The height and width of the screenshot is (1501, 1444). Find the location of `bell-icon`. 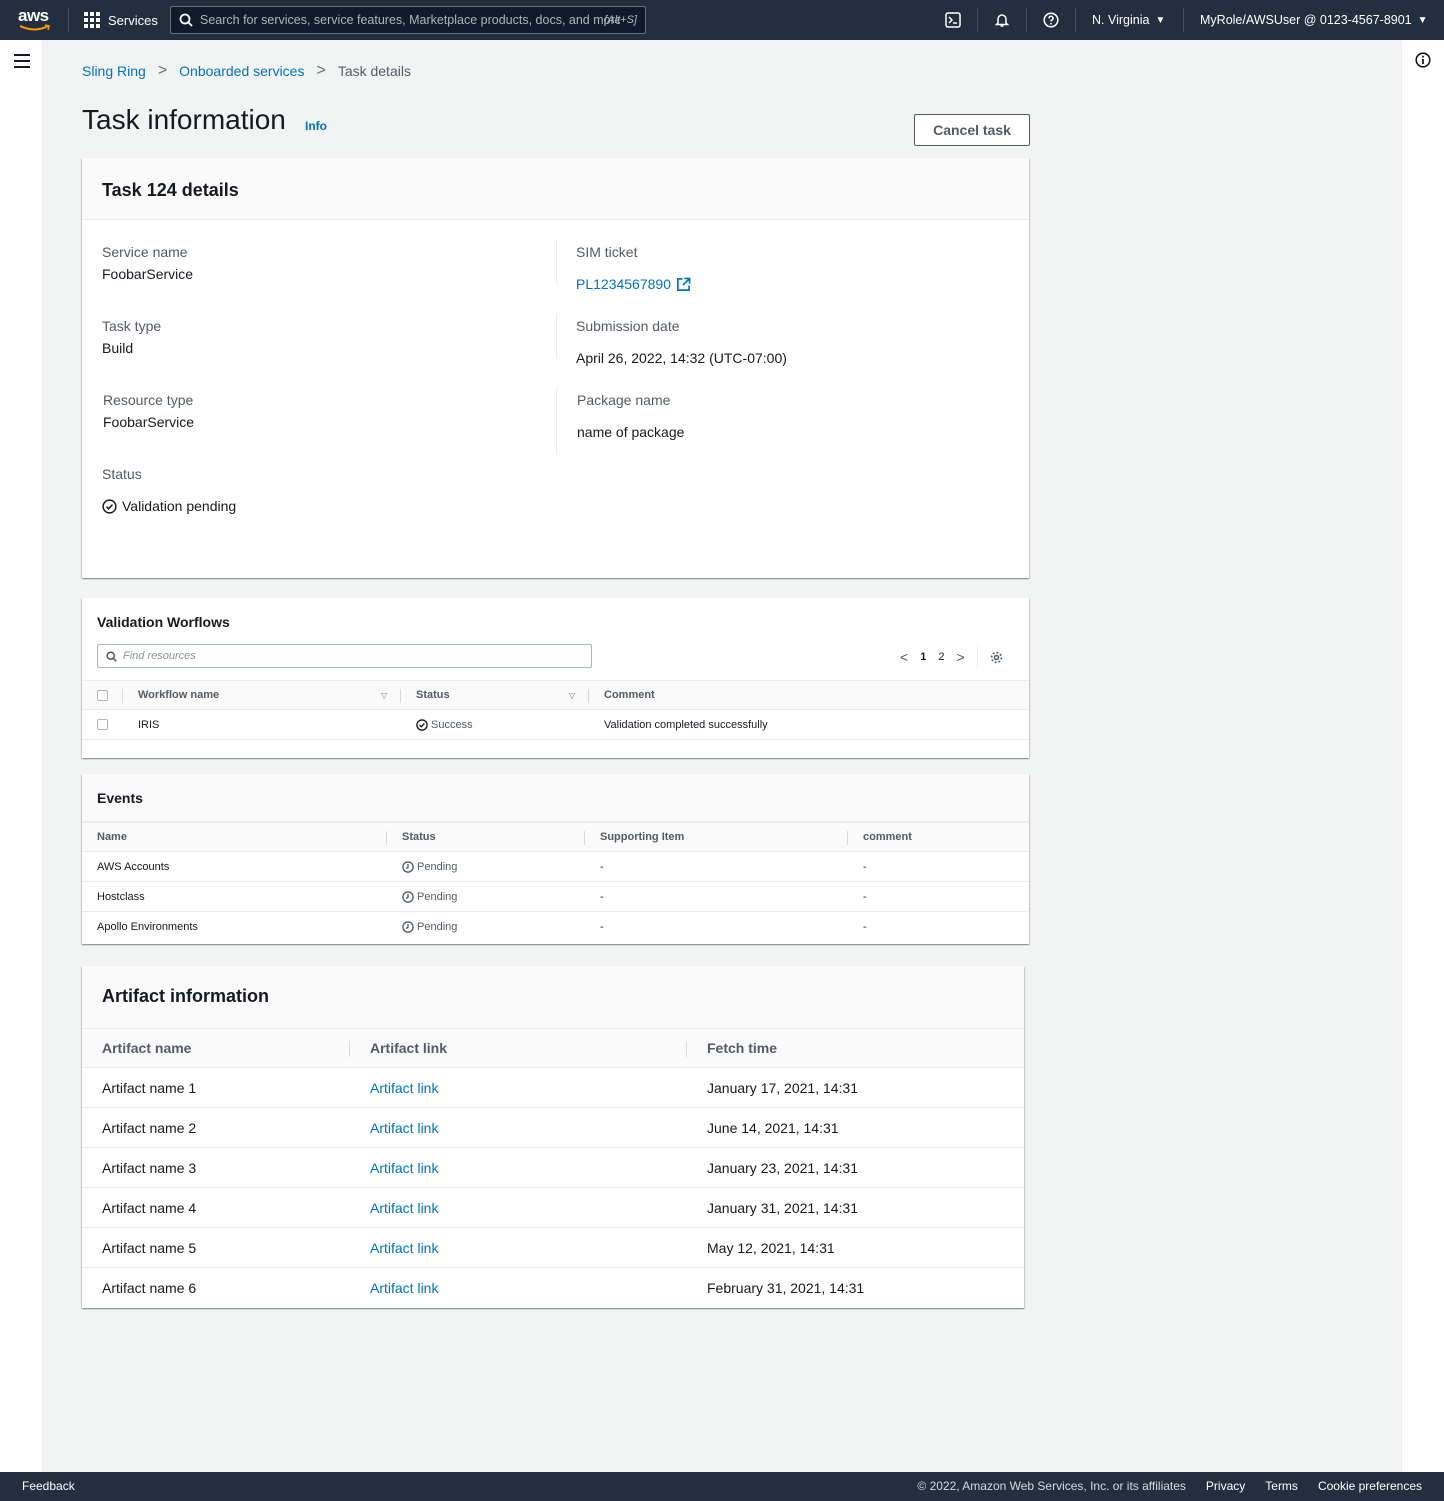

bell-icon is located at coordinates (1002, 20).